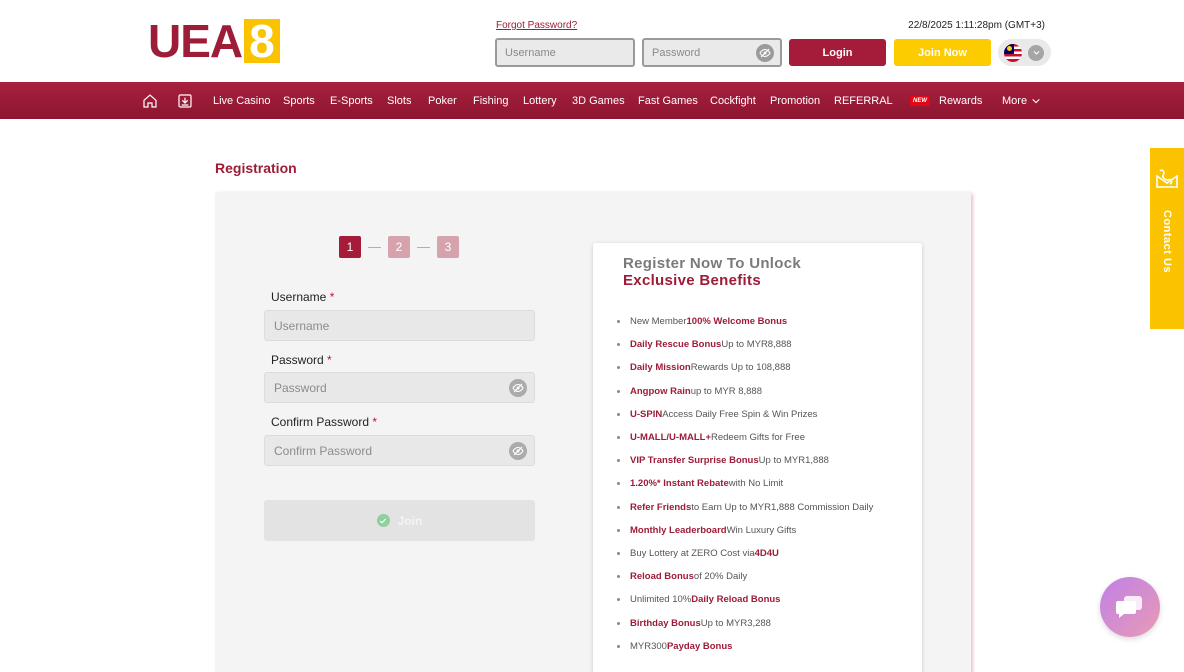 The width and height of the screenshot is (1184, 672). What do you see at coordinates (185, 100) in the screenshot?
I see `download-icon` at bounding box center [185, 100].